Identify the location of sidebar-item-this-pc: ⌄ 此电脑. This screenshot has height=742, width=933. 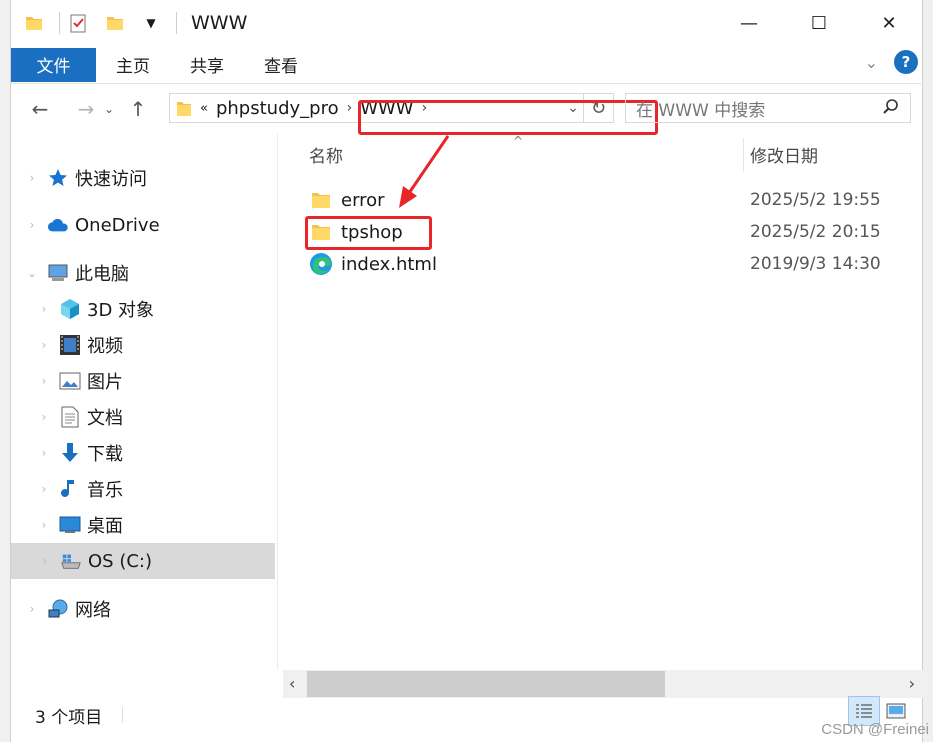
(77, 273).